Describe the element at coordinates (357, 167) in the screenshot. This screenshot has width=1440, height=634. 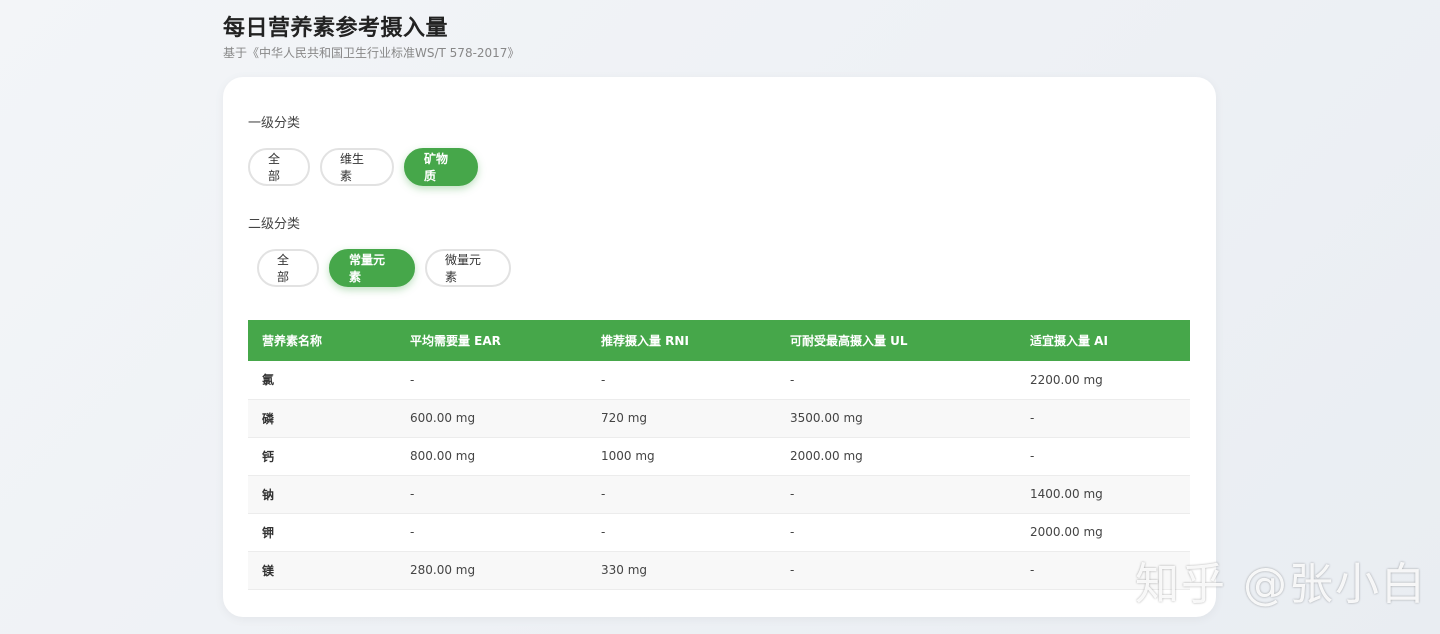
I see `primary-filter-vitamins: 维生素` at that location.